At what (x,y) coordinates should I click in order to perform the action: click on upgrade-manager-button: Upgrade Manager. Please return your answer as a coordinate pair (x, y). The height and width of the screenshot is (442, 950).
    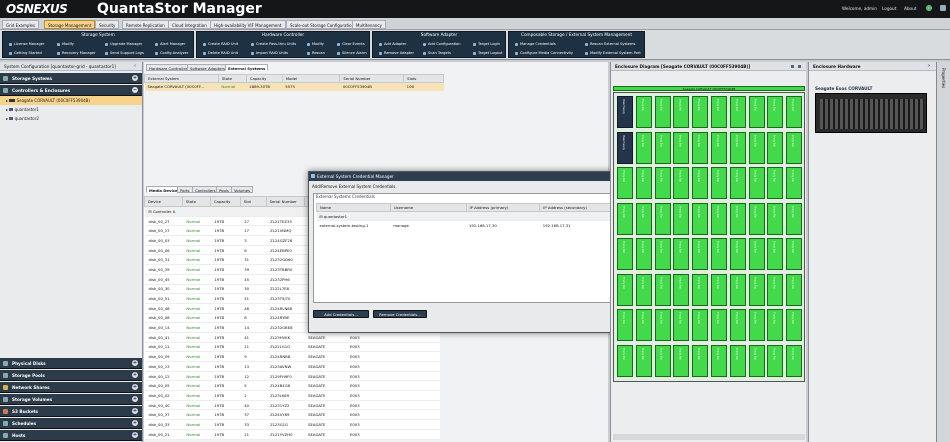
    Looking at the image, I should click on (123, 44).